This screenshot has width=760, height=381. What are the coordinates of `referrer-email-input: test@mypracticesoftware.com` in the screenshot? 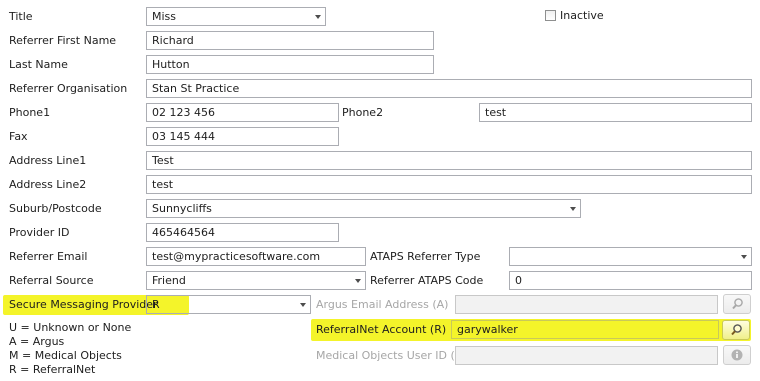 It's located at (256, 256).